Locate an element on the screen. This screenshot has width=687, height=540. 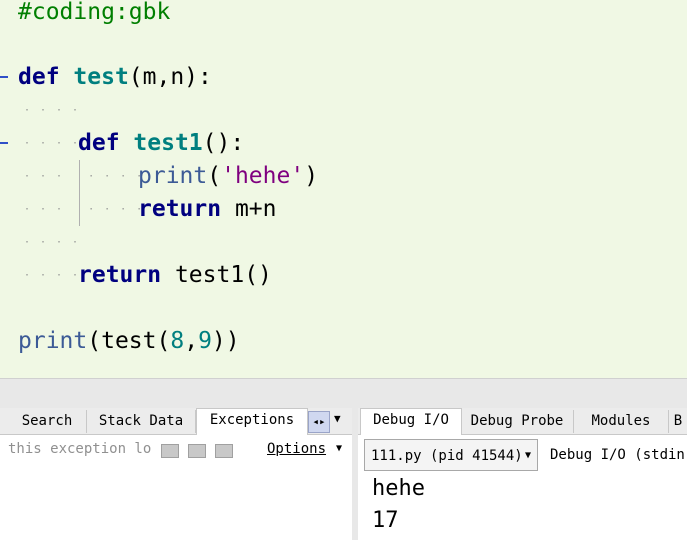
left-tabbar: Search Stack Data Exceptions ◂▸ ▼ is located at coordinates (176, 421).